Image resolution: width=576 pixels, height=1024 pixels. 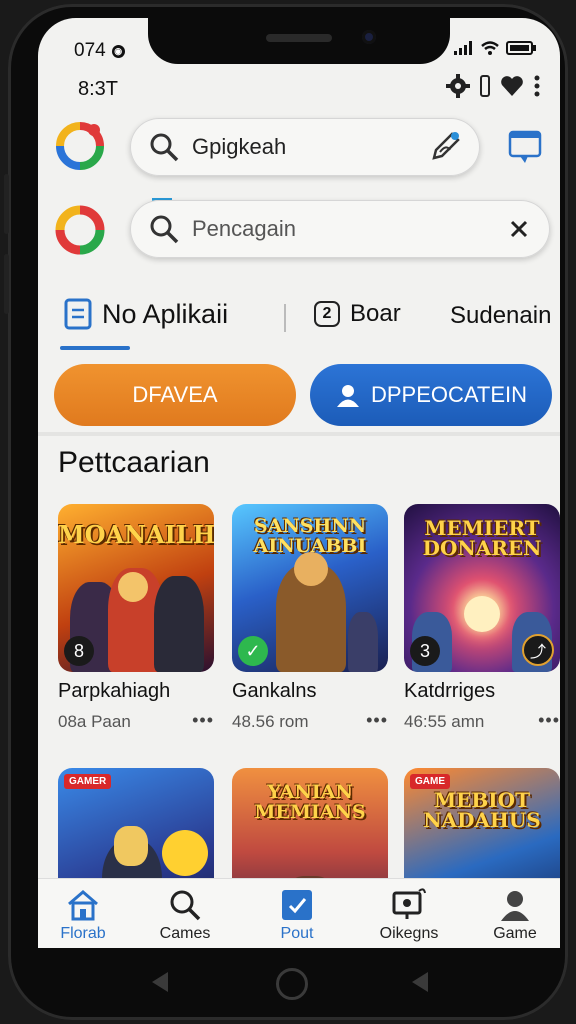 What do you see at coordinates (285, 318) in the screenshot?
I see `tab-separator` at bounding box center [285, 318].